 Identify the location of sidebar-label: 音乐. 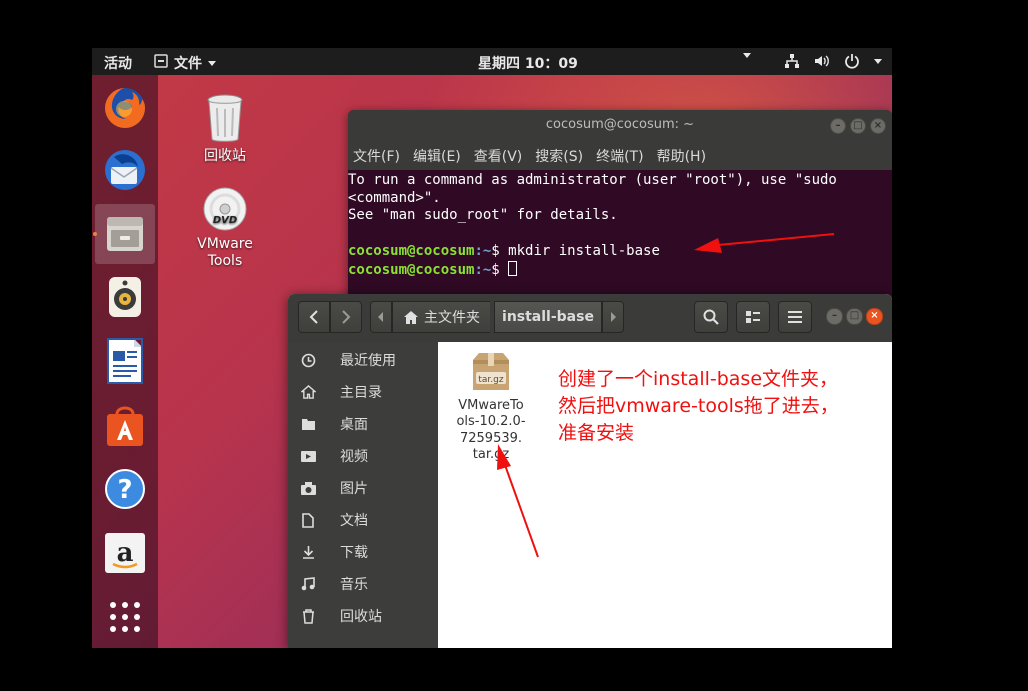
(354, 585).